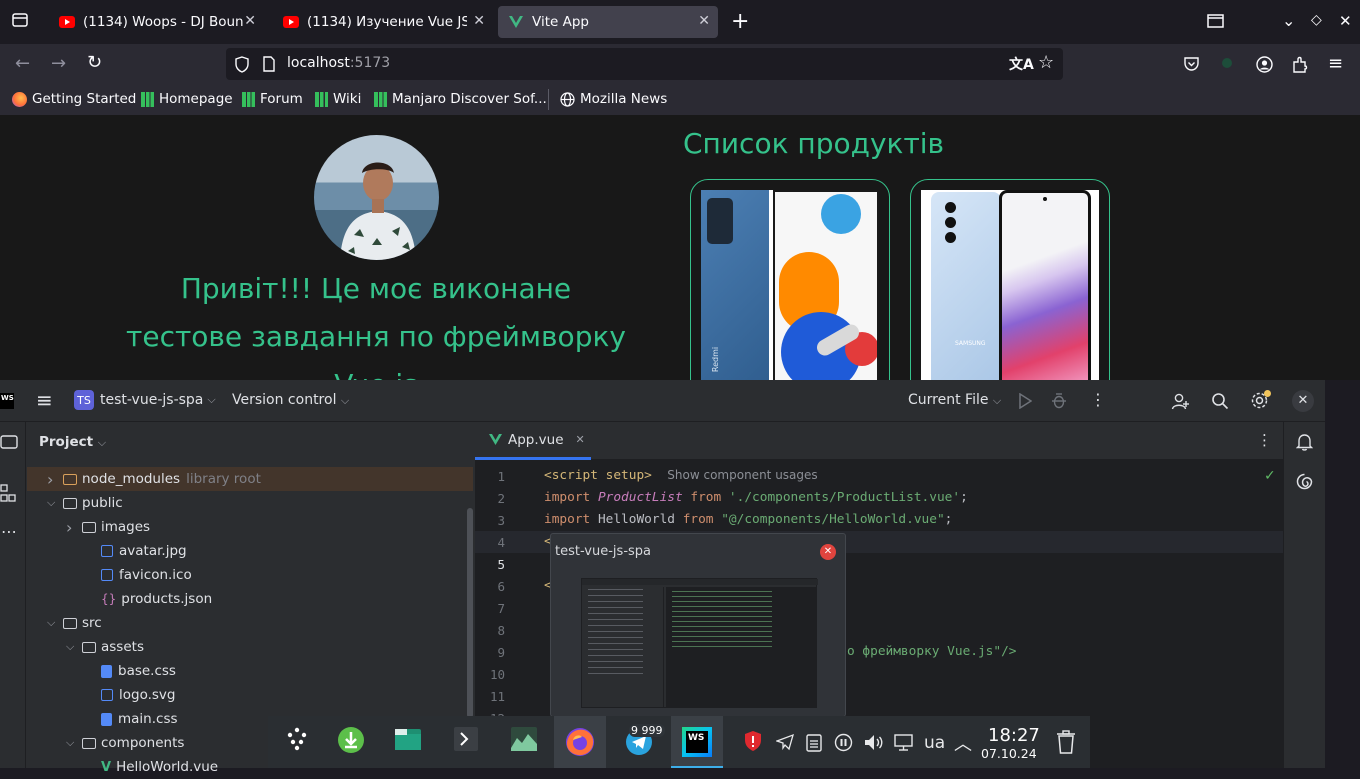  What do you see at coordinates (7, 401) in the screenshot?
I see `webstorm-logo: WS` at bounding box center [7, 401].